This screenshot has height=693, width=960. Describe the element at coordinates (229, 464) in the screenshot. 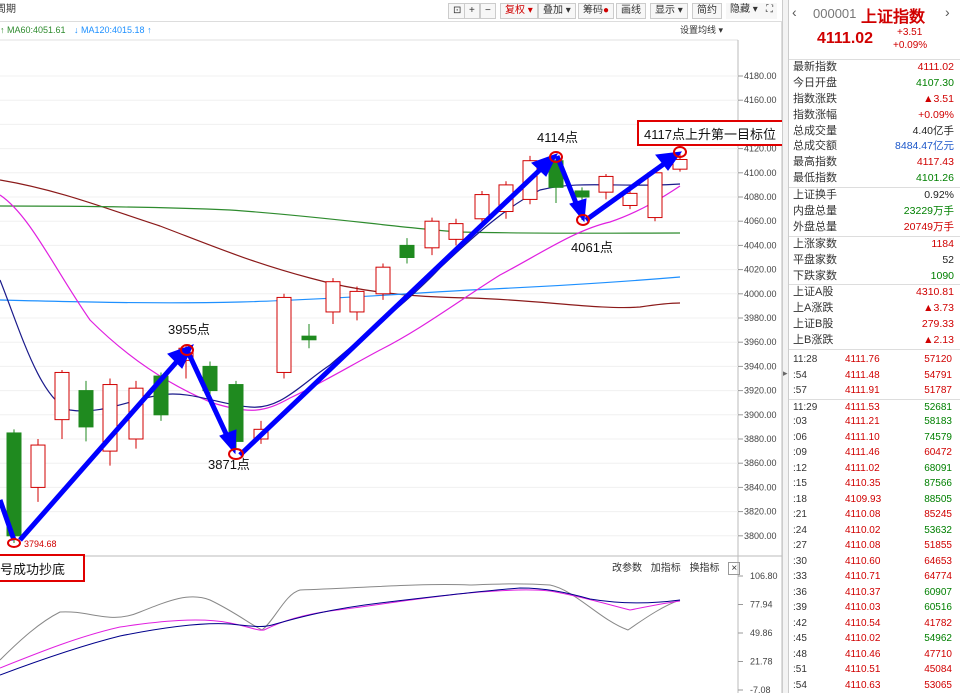

I see `annot-3871: 3871点` at that location.